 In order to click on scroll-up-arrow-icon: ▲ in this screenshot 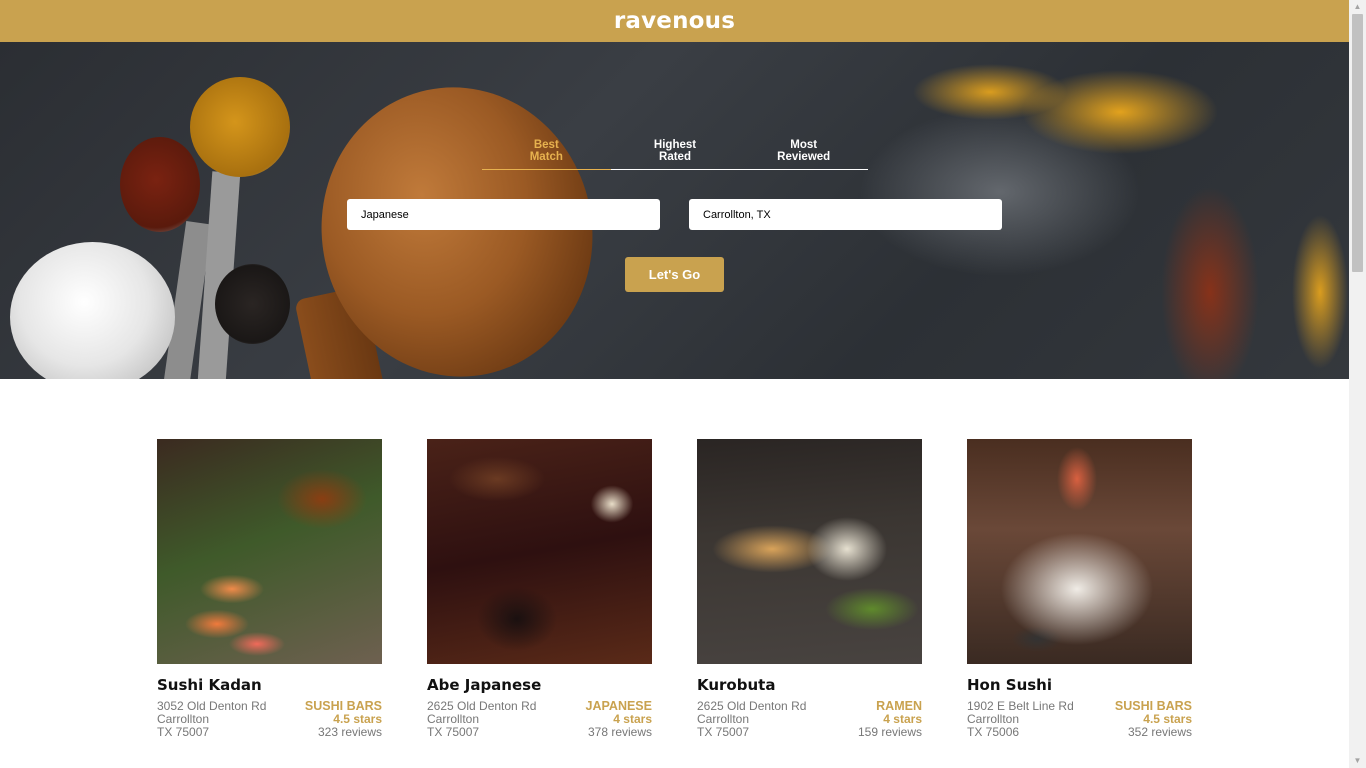, I will do `click(1357, 7)`.